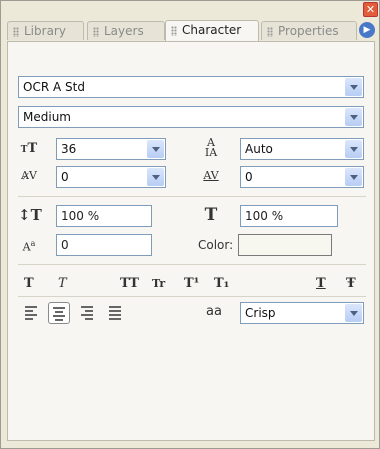  What do you see at coordinates (29, 284) in the screenshot?
I see `faux-bold-button: T` at bounding box center [29, 284].